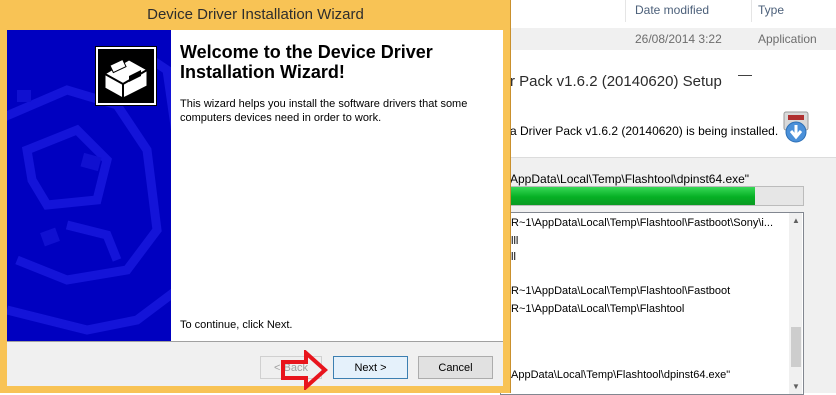 The image size is (836, 395). Describe the element at coordinates (678, 39) in the screenshot. I see `file-date-modified: 26/08/2014 3:22` at that location.